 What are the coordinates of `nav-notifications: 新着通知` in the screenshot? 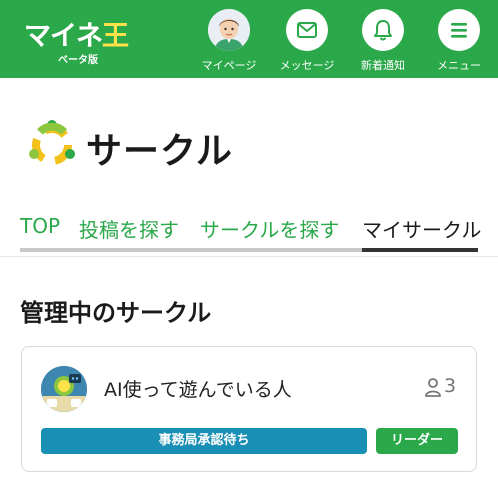 It's located at (383, 42).